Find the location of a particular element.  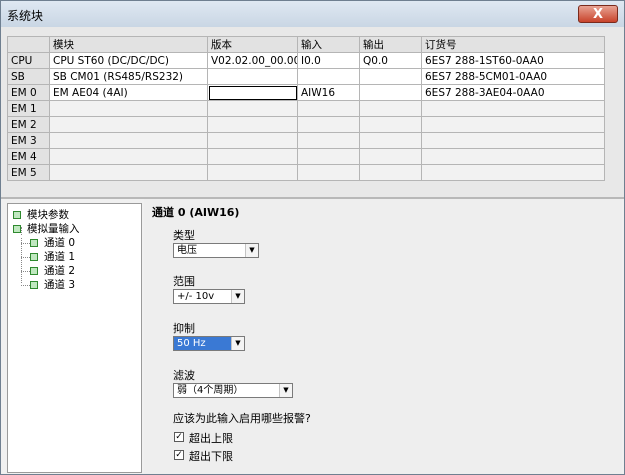

version-cell-selected is located at coordinates (252, 92).